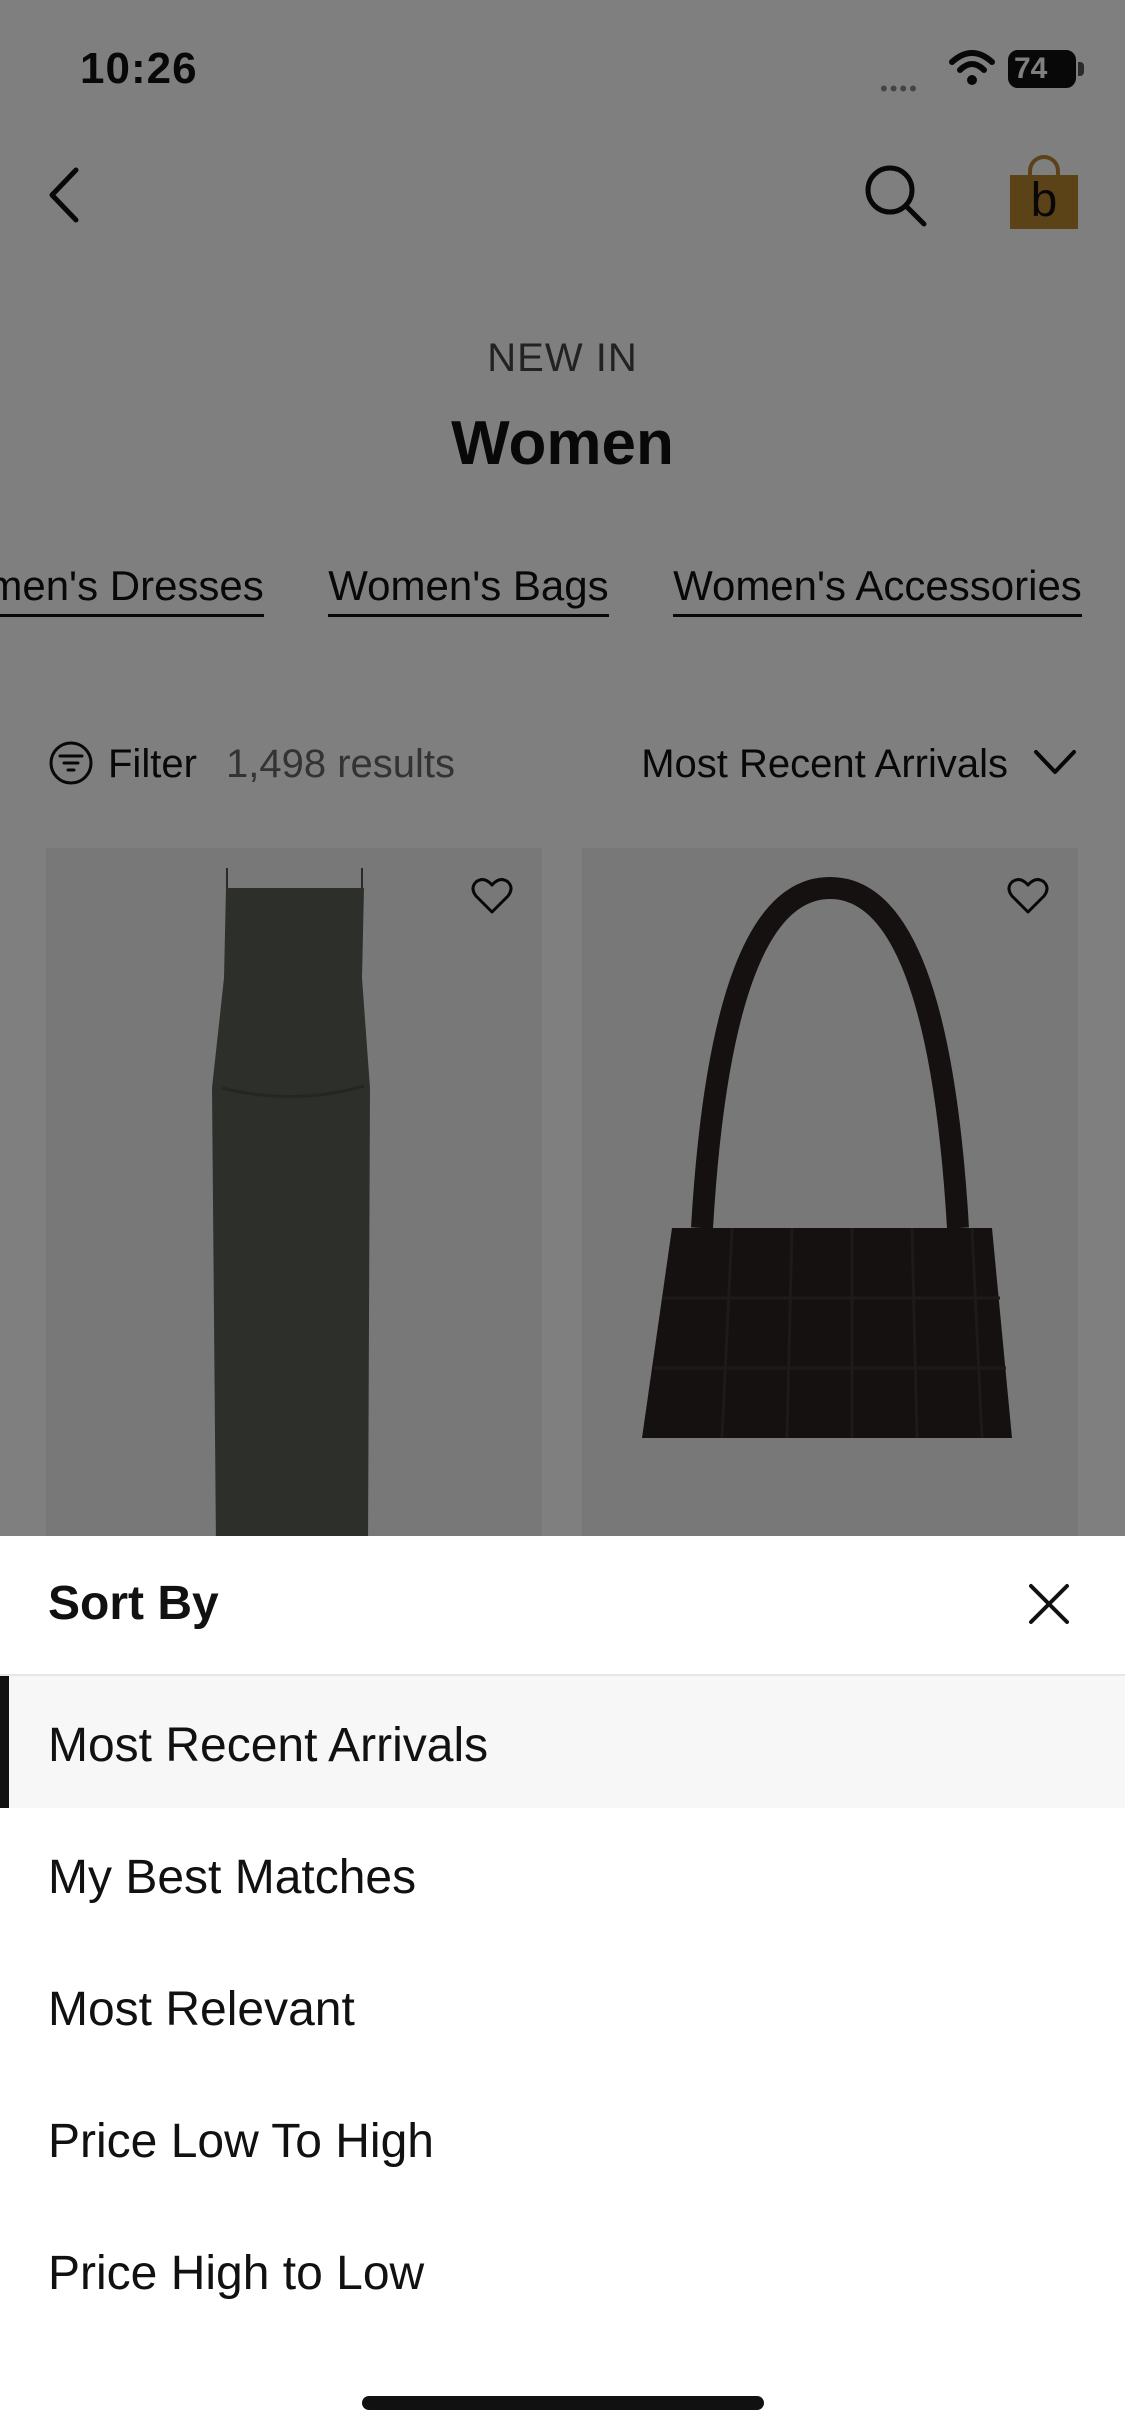  I want to click on selected-indicator, so click(4, 1742).